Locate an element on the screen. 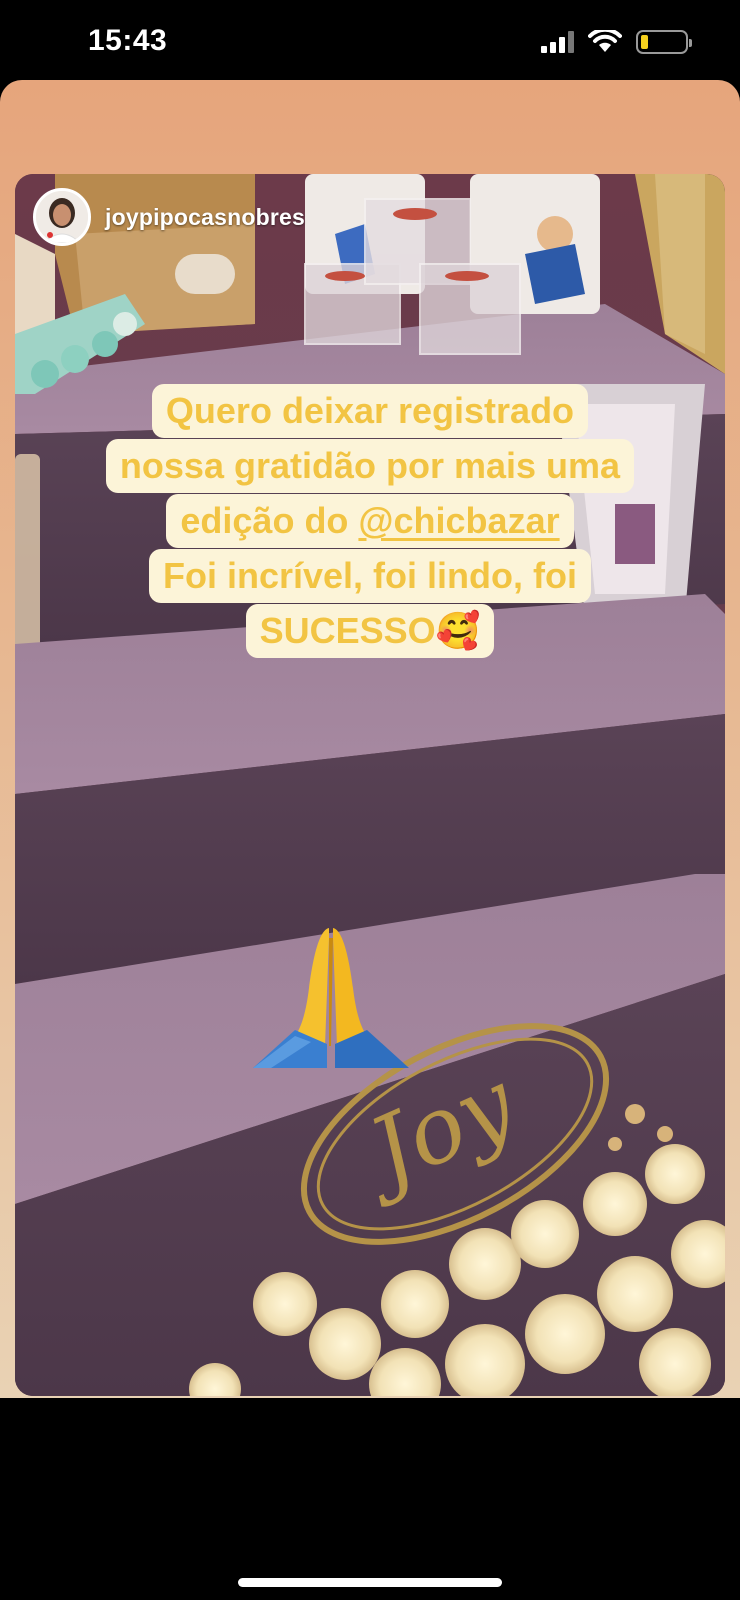 This screenshot has width=740, height=1600. caption-line-5-text: SUCESSO is located at coordinates (347, 630).